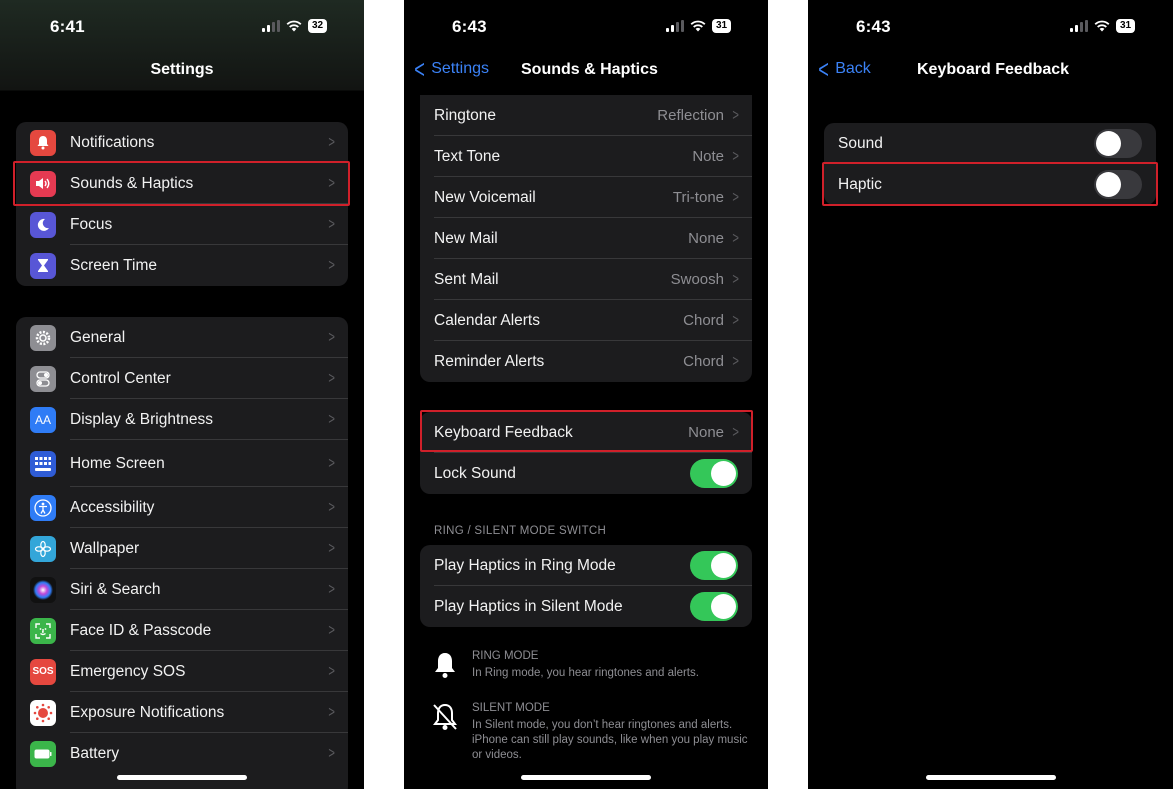  What do you see at coordinates (182, 183) in the screenshot?
I see `settings-row-sounds-haptics: Sounds & Haptics >` at bounding box center [182, 183].